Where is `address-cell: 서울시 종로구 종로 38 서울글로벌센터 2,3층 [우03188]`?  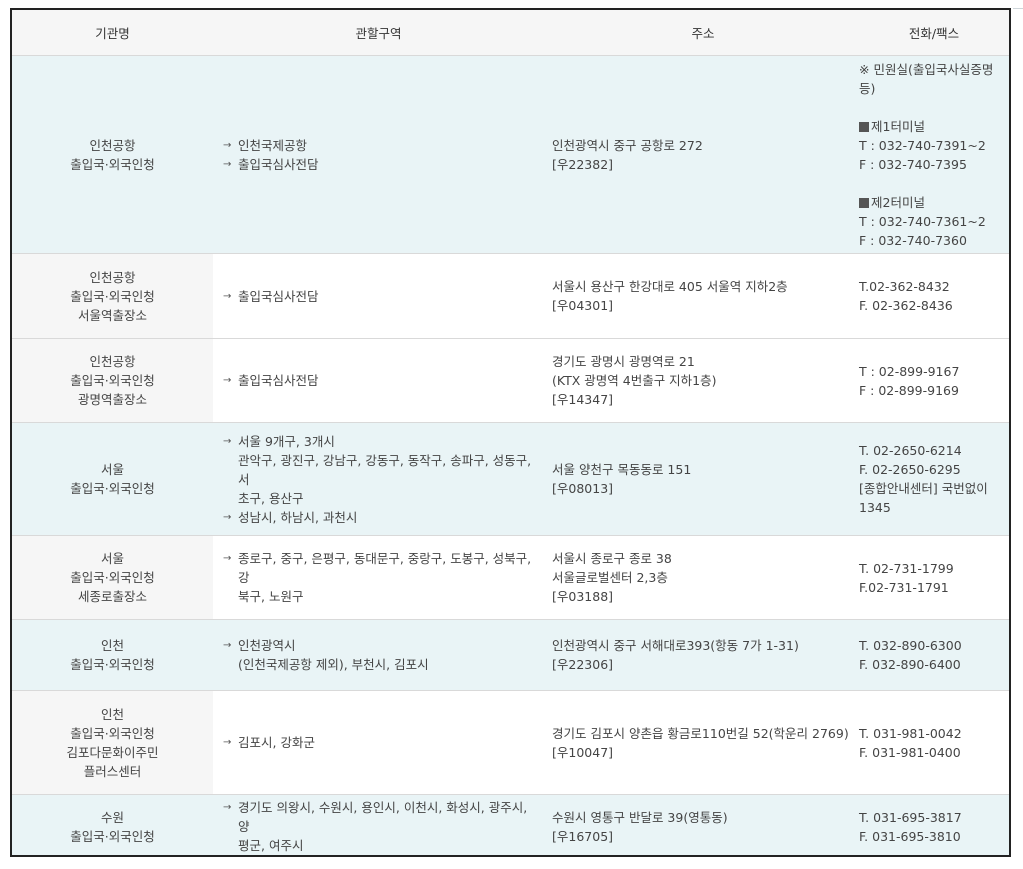
address-cell: 서울시 종로구 종로 38 서울글로벌센터 2,3층 [우03188] is located at coordinates (698, 577).